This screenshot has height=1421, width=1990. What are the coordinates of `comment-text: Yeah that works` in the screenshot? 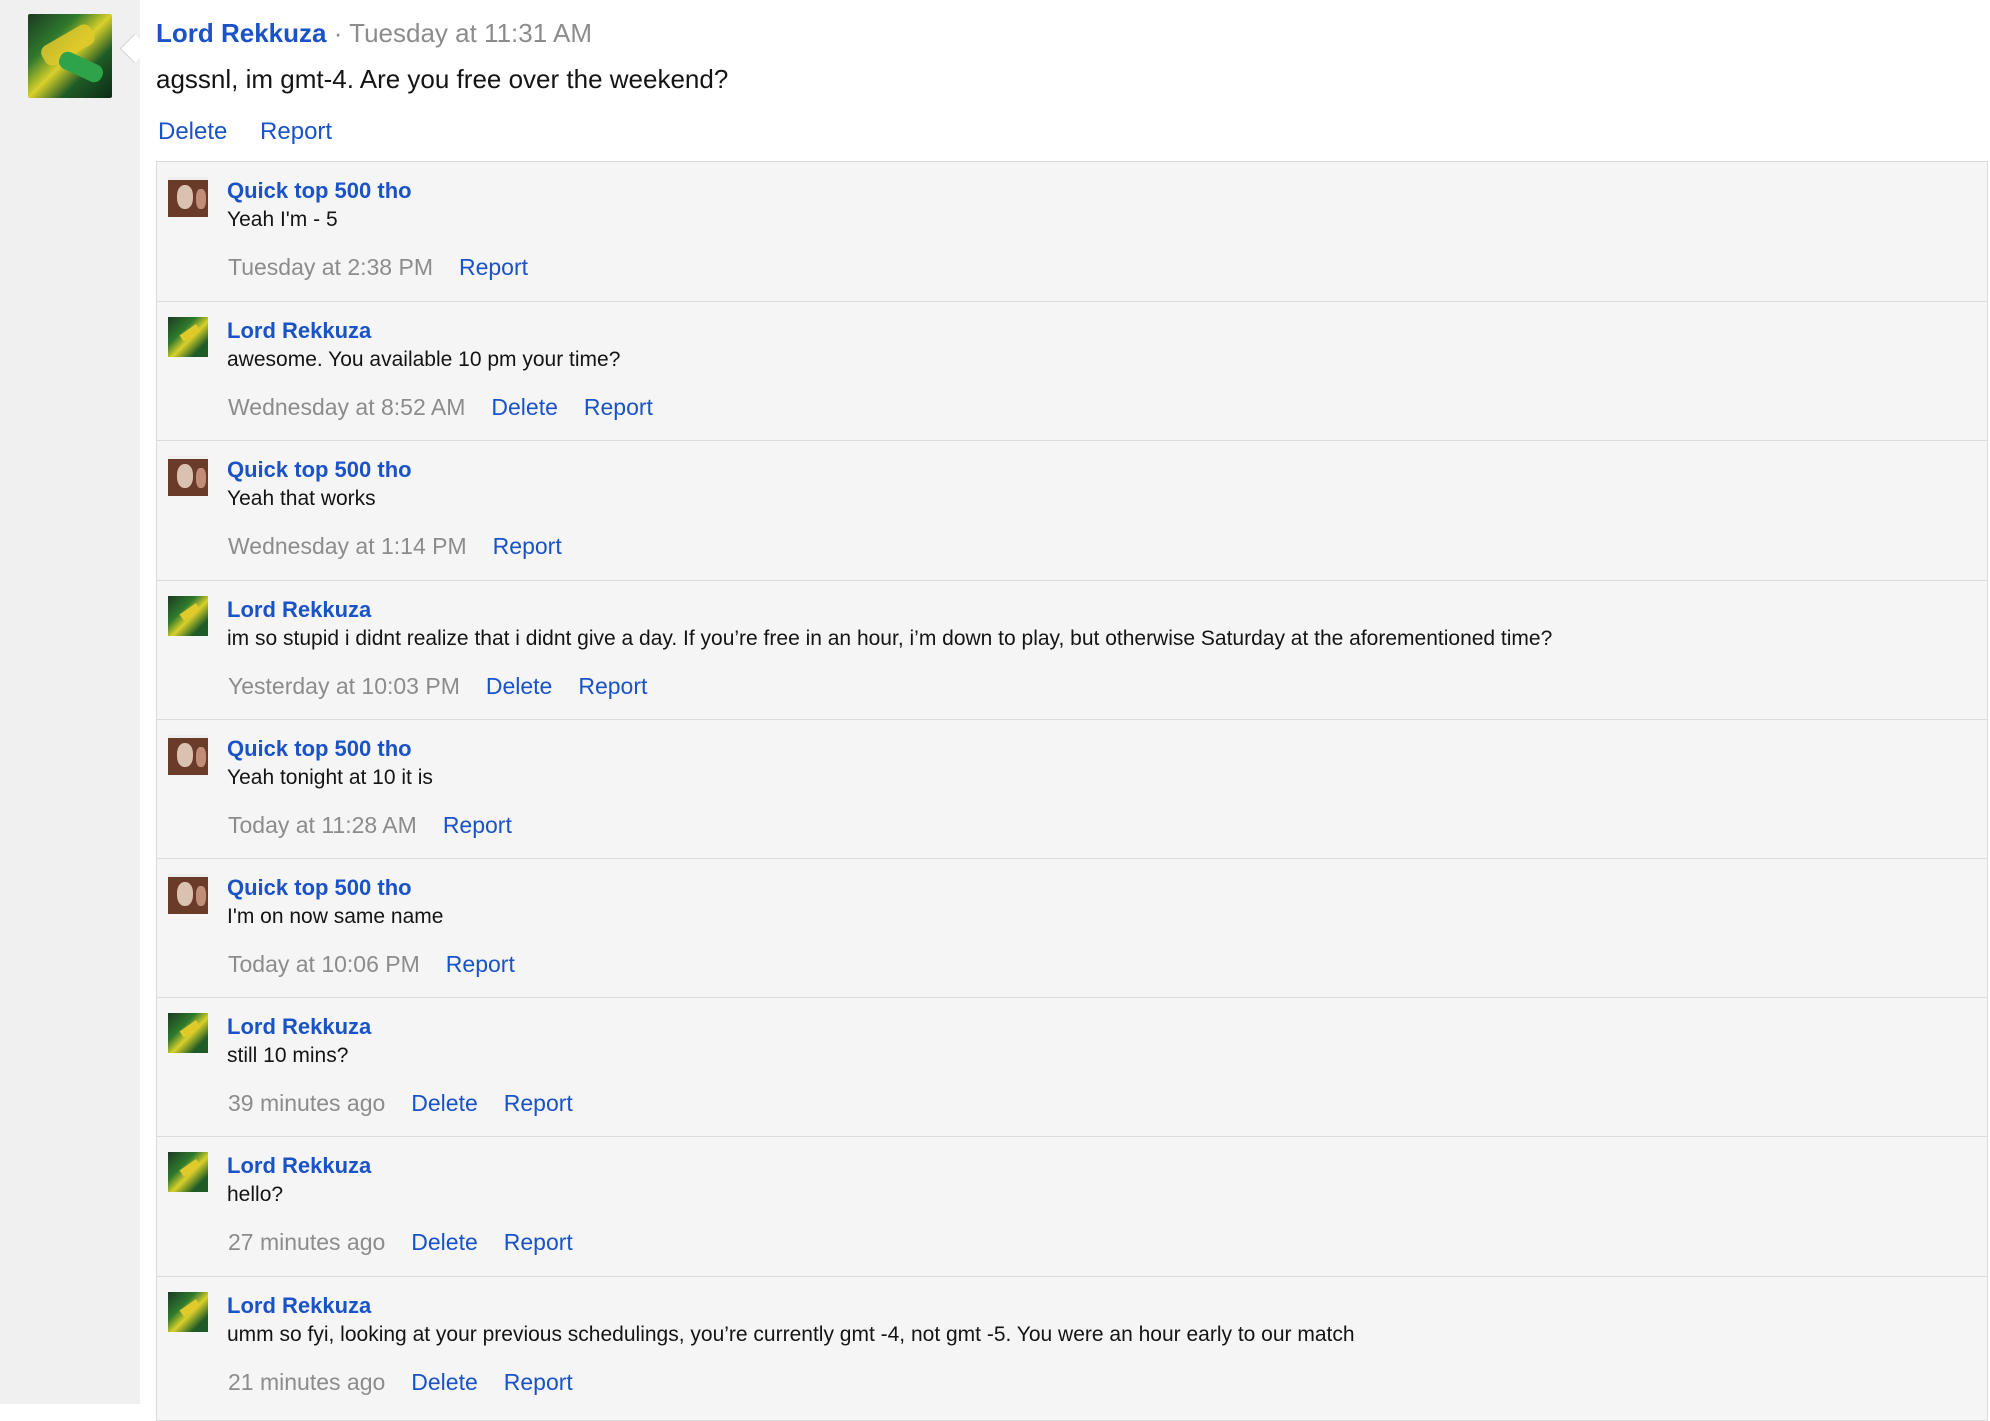 It's located at (301, 499).